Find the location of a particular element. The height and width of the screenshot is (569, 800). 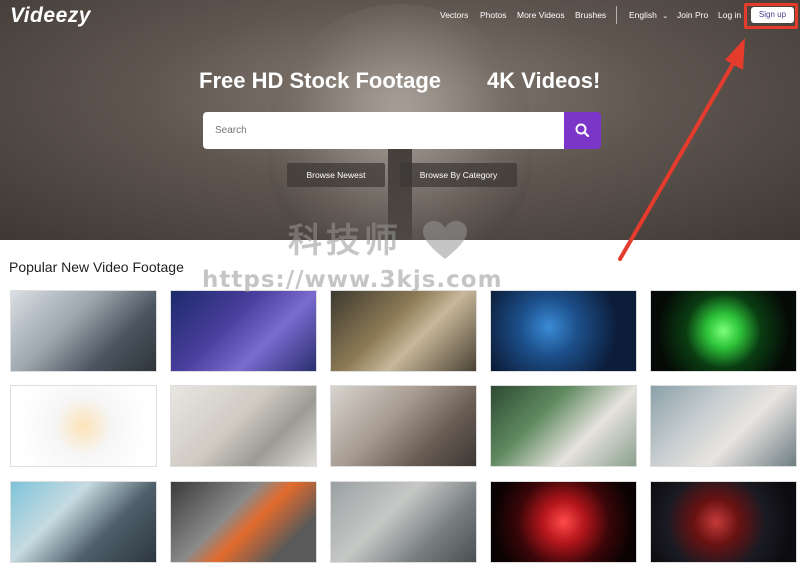

hero-title-main: Free HD Stock Footage is located at coordinates (320, 80).